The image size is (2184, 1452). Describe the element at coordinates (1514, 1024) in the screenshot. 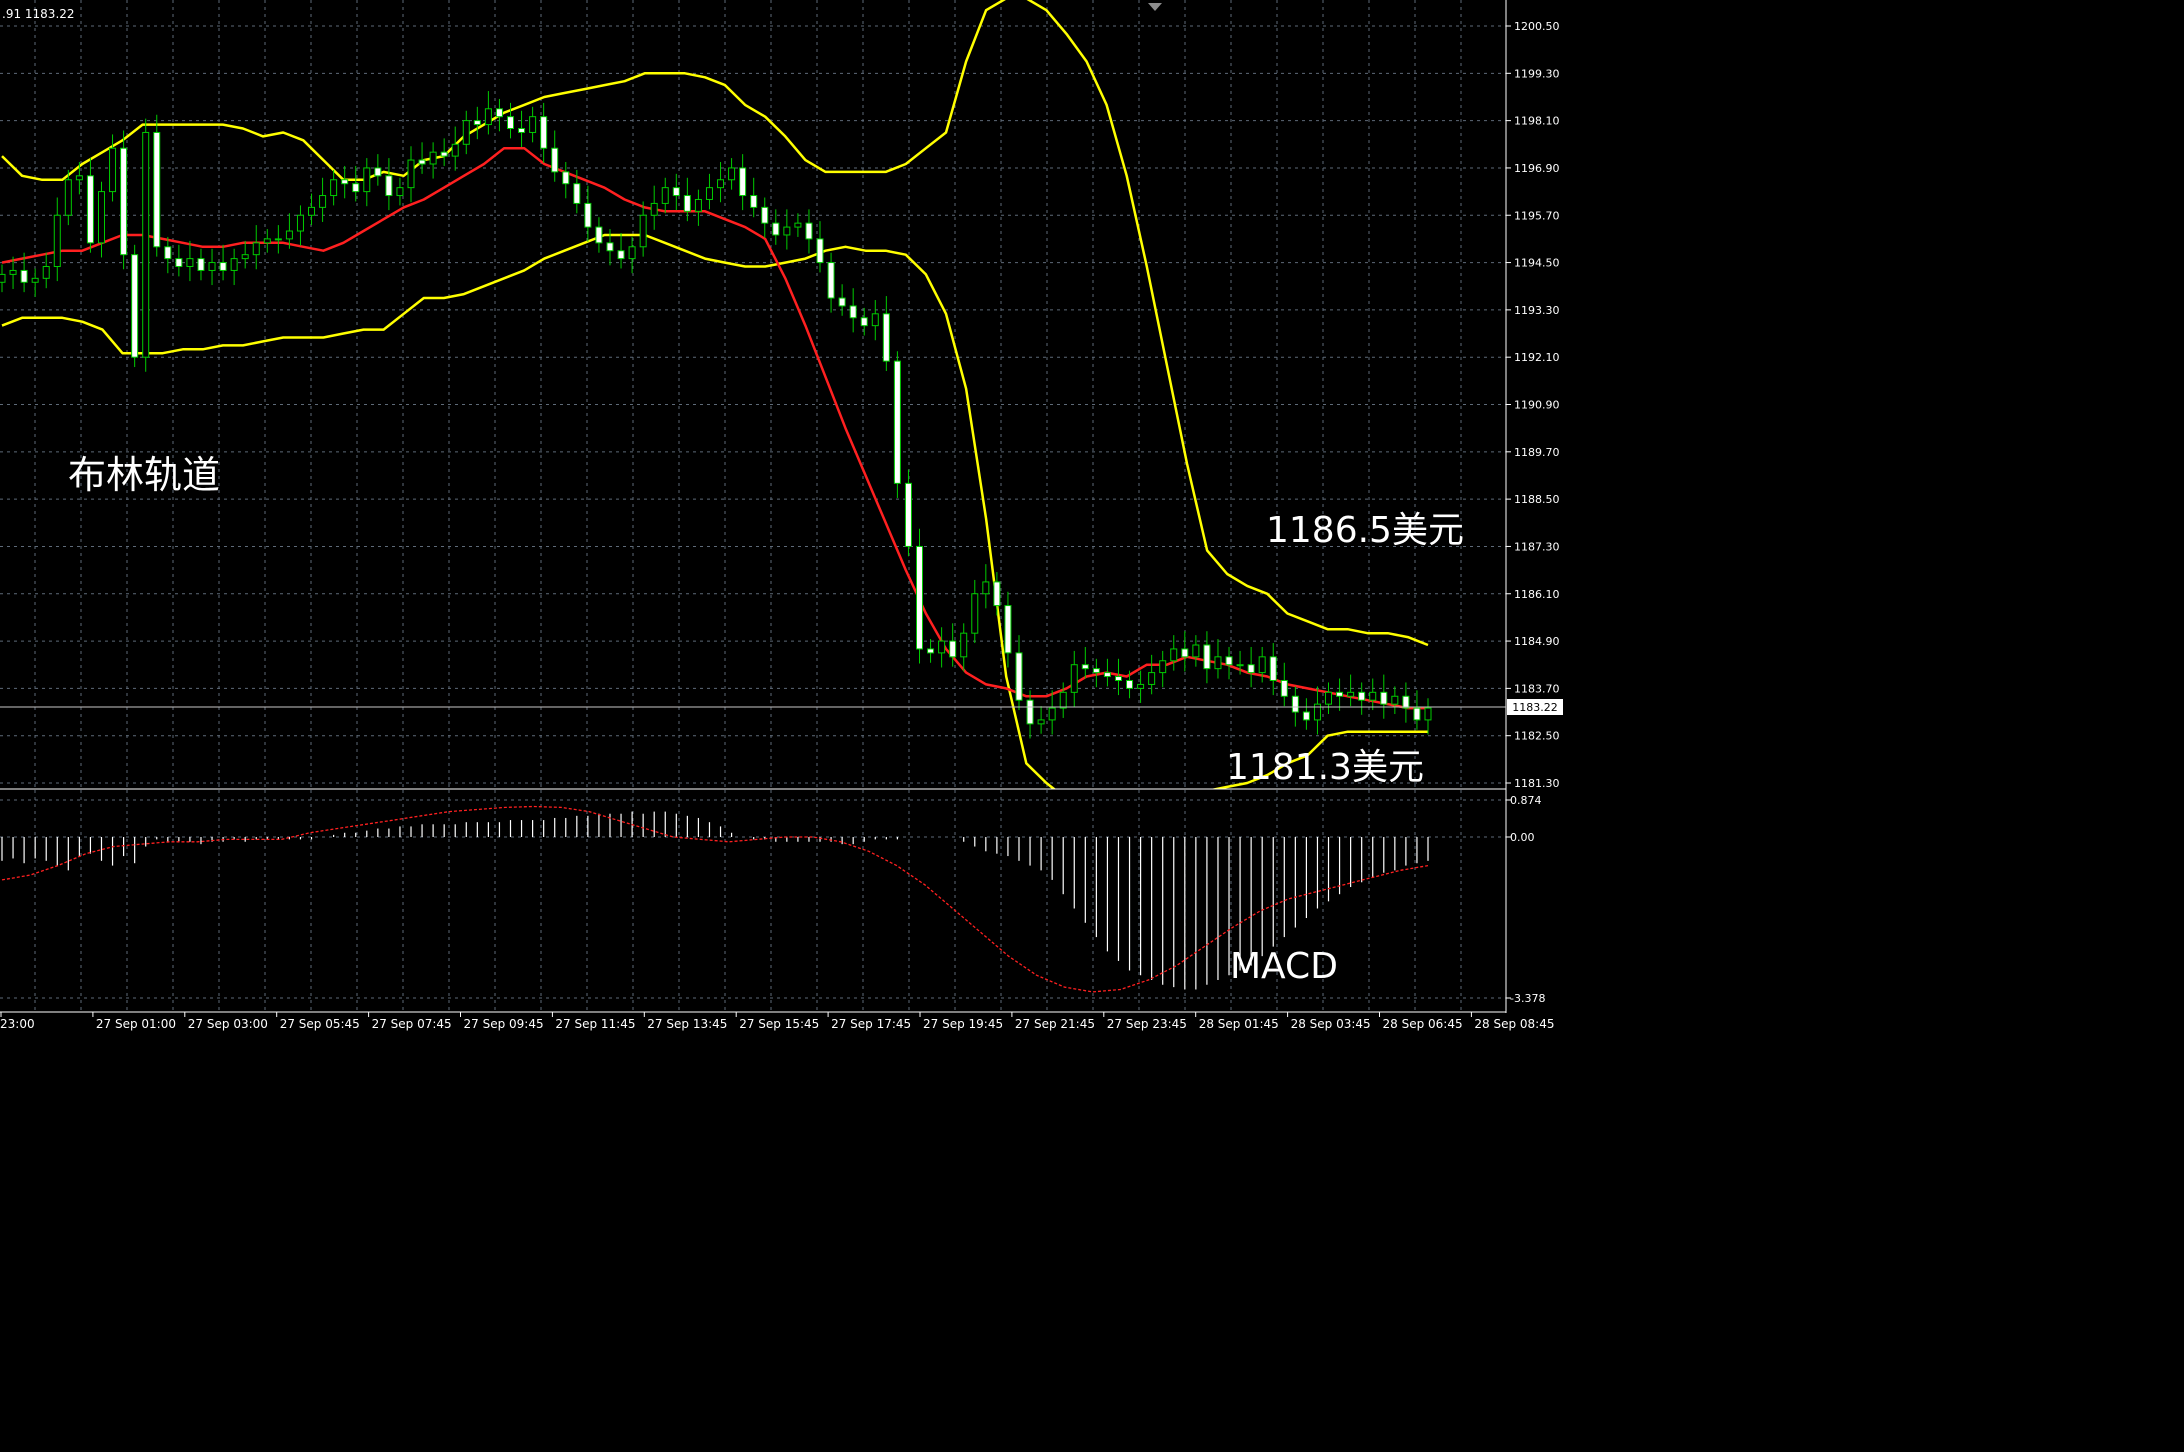

I see `time-tick-label: 28 Sep 08:45` at that location.